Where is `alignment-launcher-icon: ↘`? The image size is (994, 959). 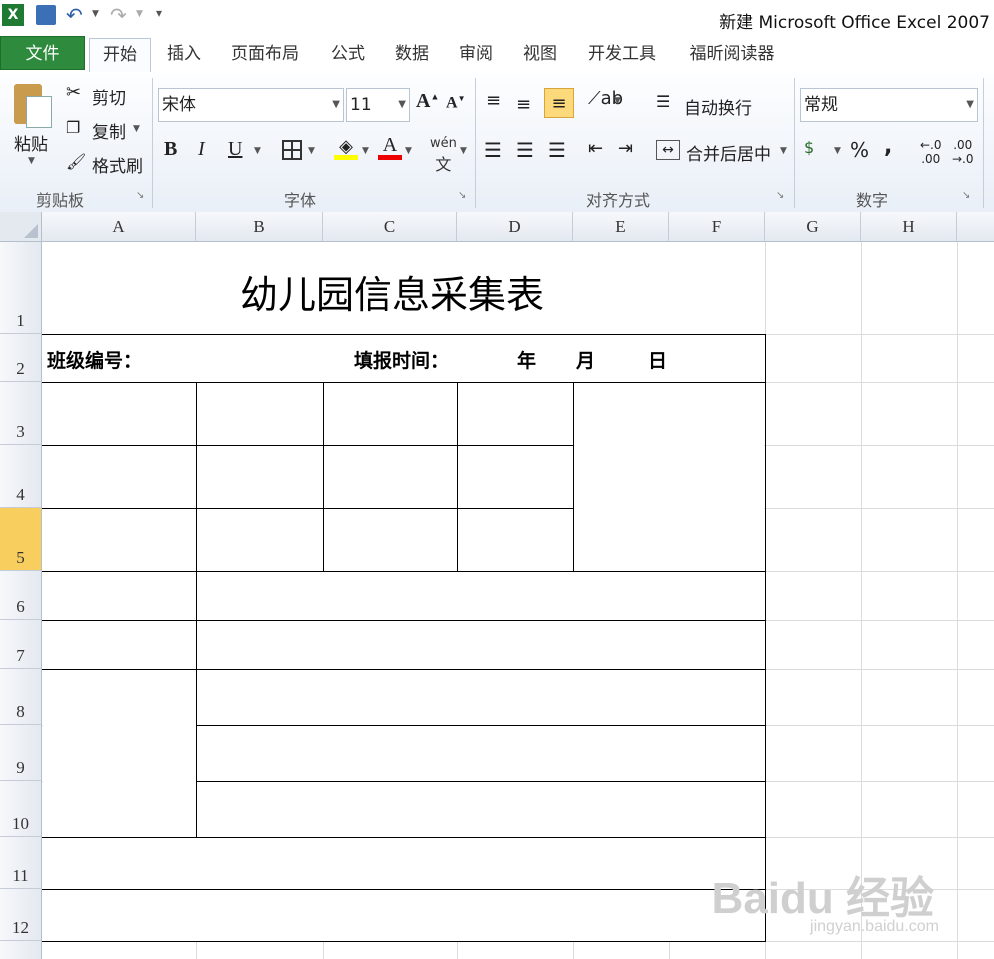
alignment-launcher-icon: ↘ is located at coordinates (780, 195).